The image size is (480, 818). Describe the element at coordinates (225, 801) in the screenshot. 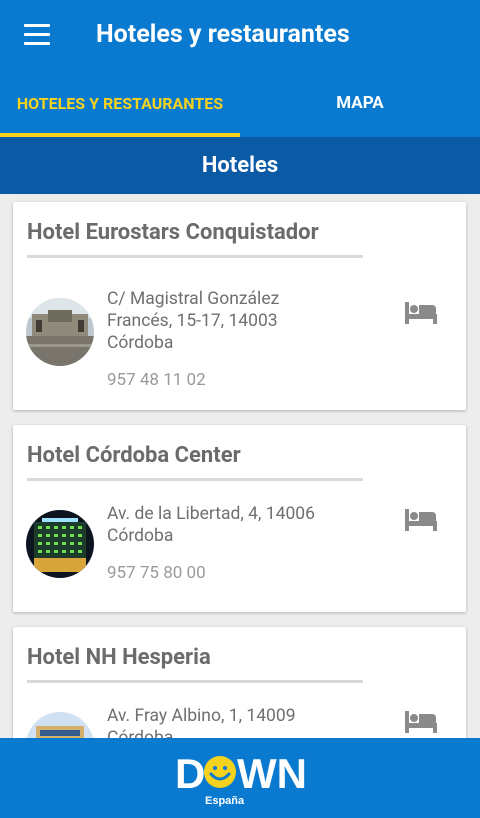

I see `logo-subtext: España` at that location.